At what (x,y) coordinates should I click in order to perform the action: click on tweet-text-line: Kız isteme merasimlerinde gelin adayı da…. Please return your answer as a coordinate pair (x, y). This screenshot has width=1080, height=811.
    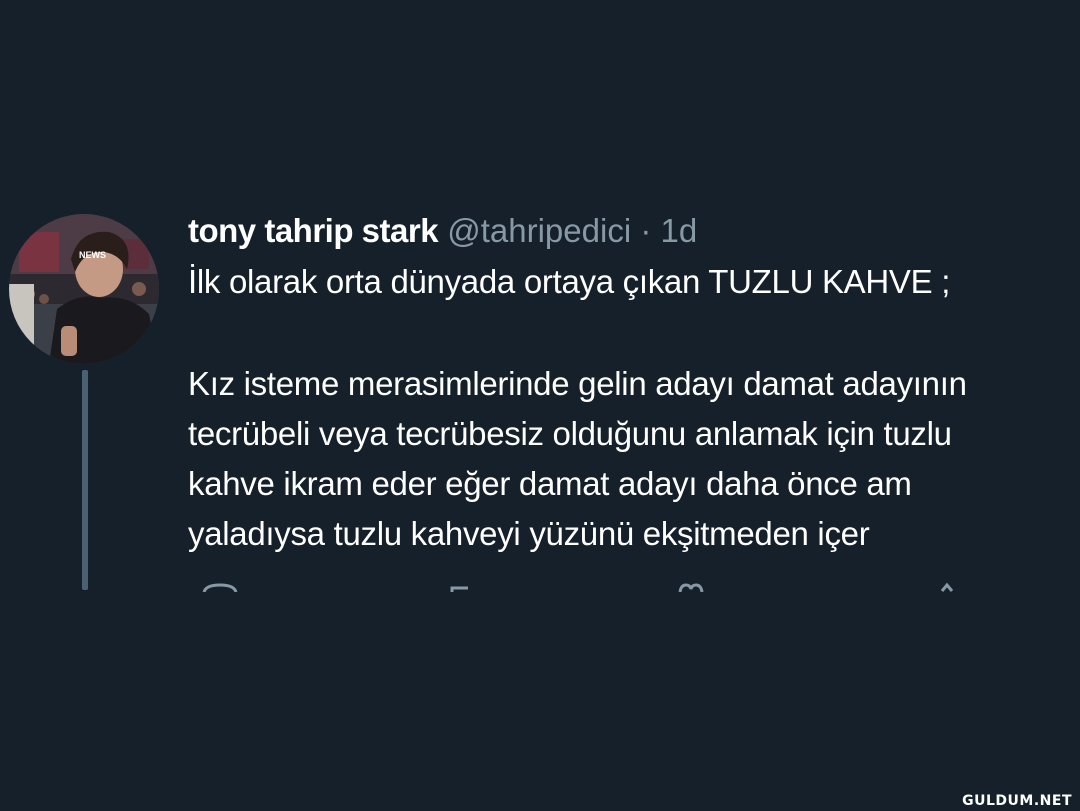
    Looking at the image, I should click on (577, 383).